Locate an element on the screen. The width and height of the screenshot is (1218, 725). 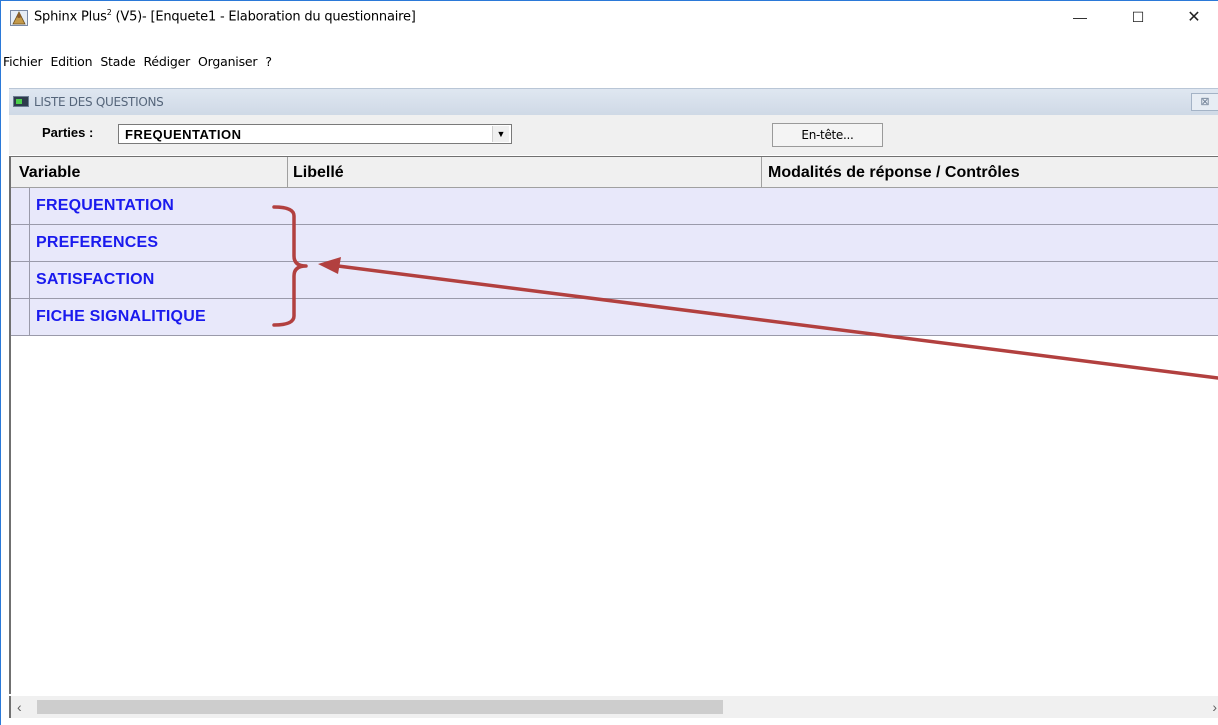
parties-selected-value: FREQUENTATION is located at coordinates (183, 134).